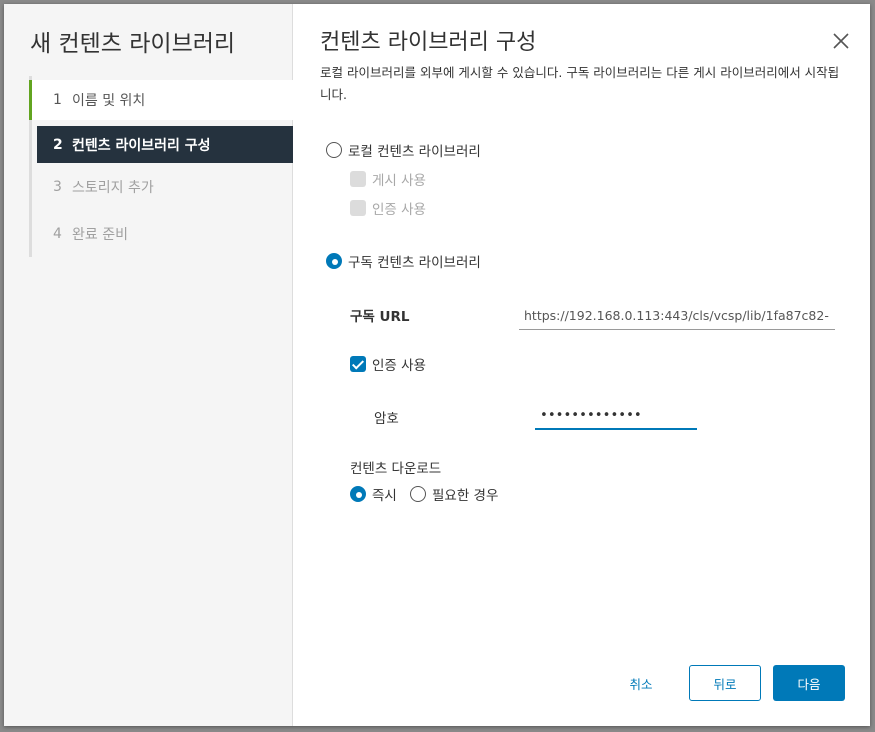 The height and width of the screenshot is (732, 875). I want to click on local-auth-option: 인증 사용, so click(388, 208).